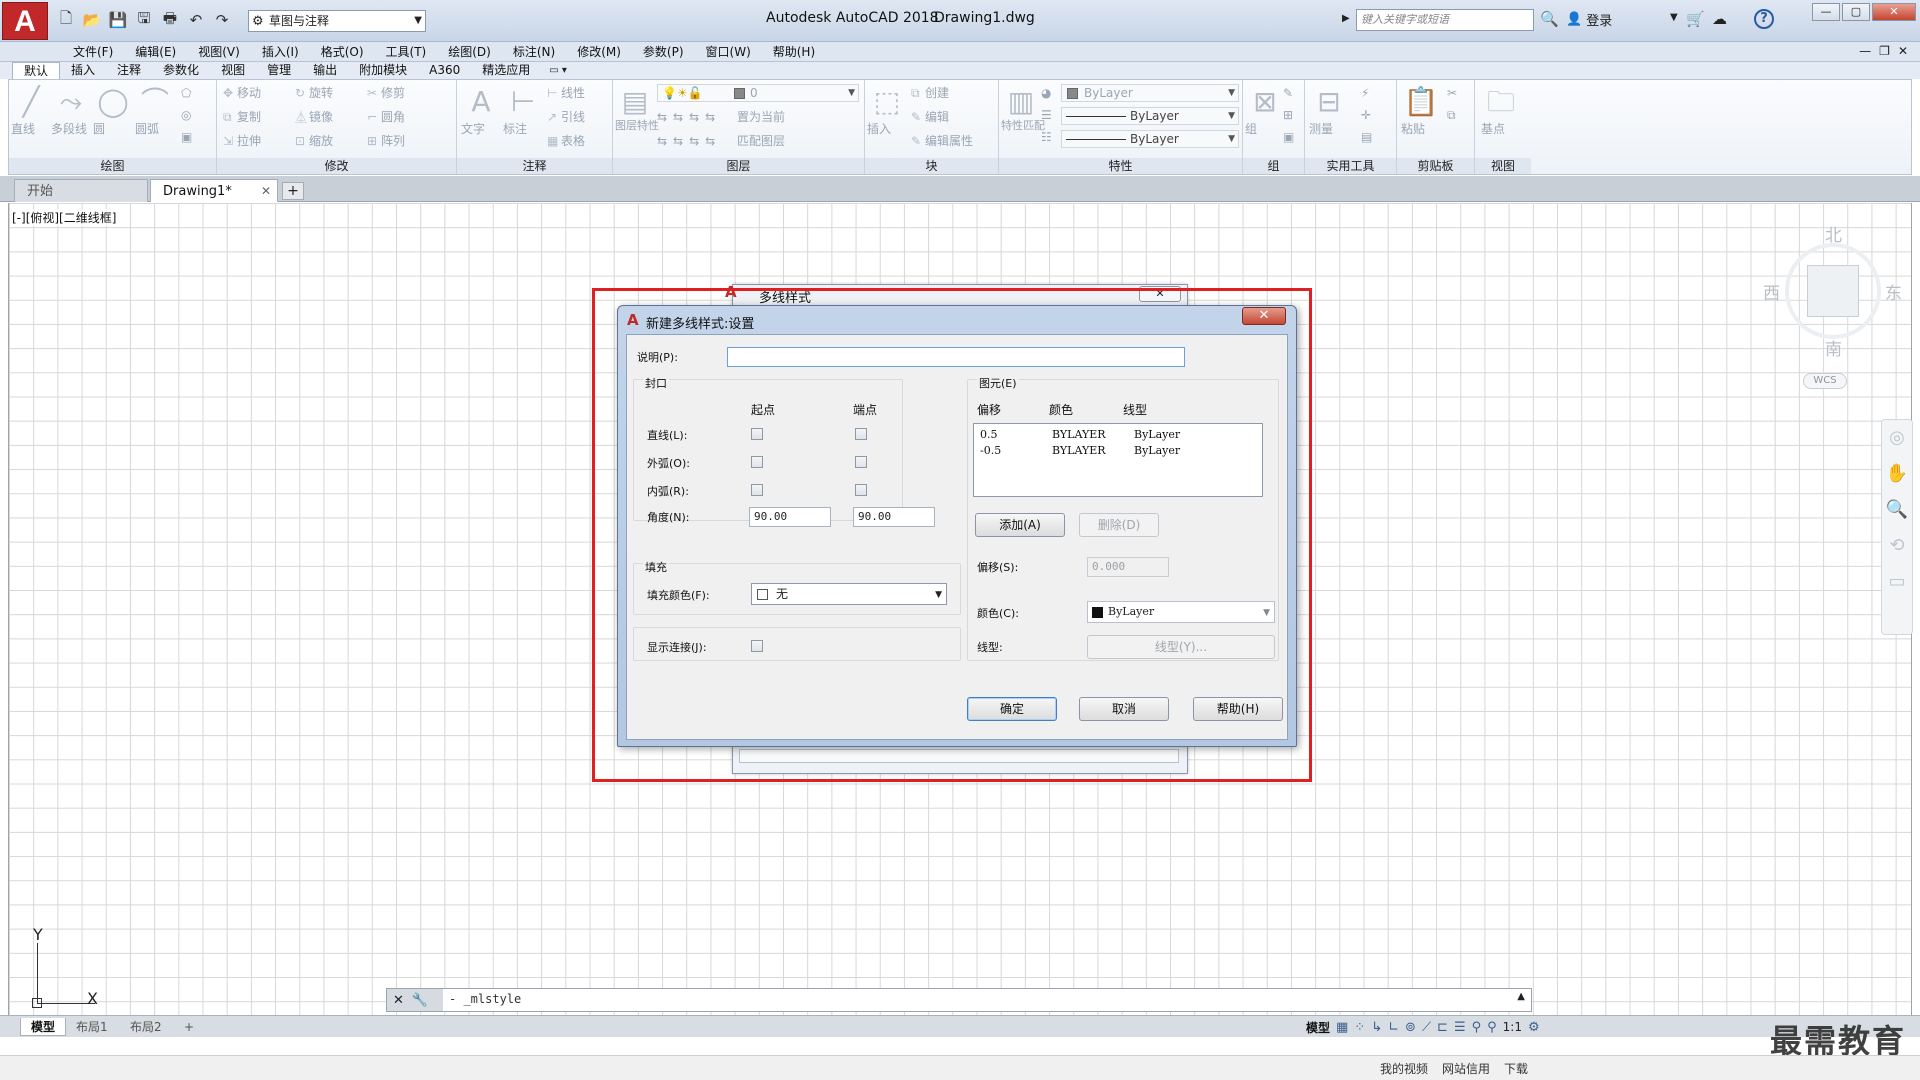 The image size is (1920, 1080). What do you see at coordinates (233, 71) in the screenshot?
I see `tab-view: 视图` at bounding box center [233, 71].